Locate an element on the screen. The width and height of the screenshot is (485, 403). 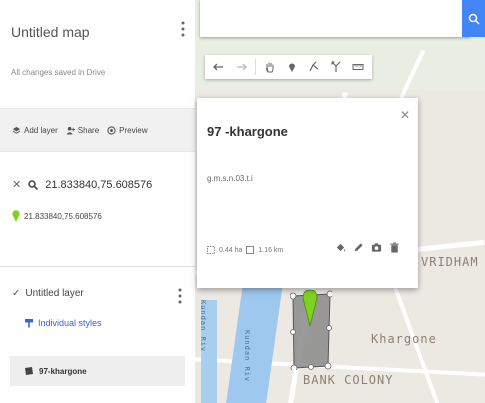
marker-icon is located at coordinates (292, 67).